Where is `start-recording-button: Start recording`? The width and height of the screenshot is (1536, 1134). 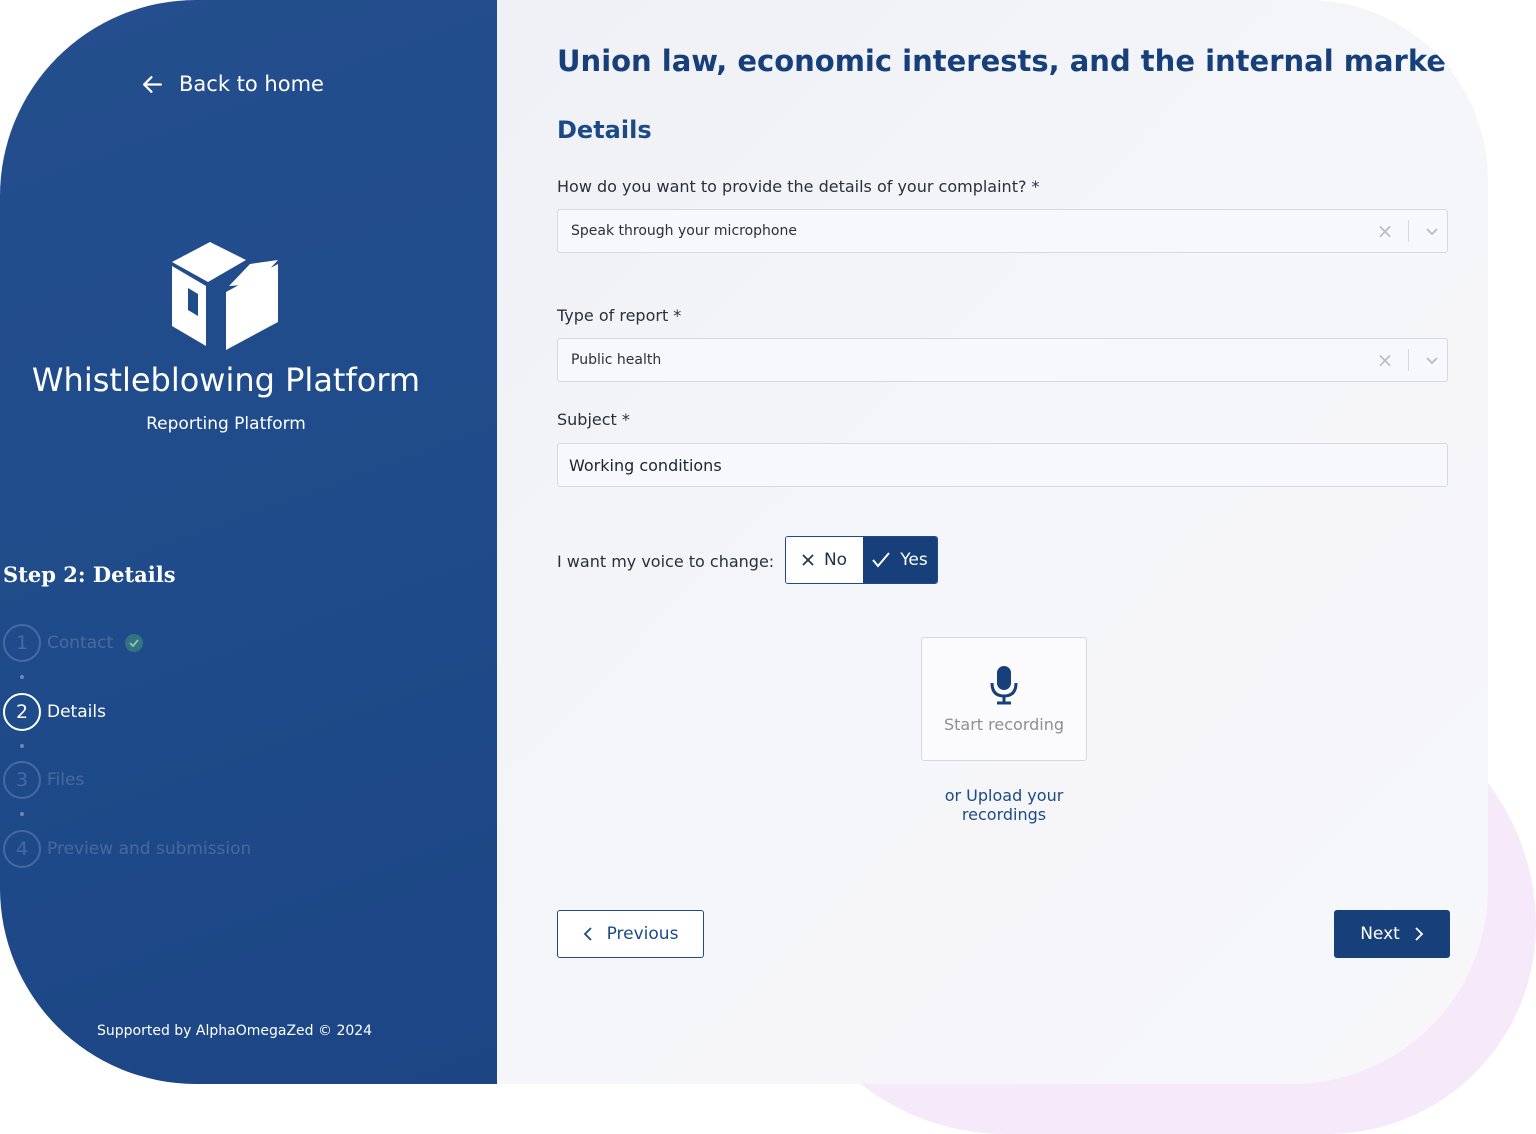 start-recording-button: Start recording is located at coordinates (1004, 699).